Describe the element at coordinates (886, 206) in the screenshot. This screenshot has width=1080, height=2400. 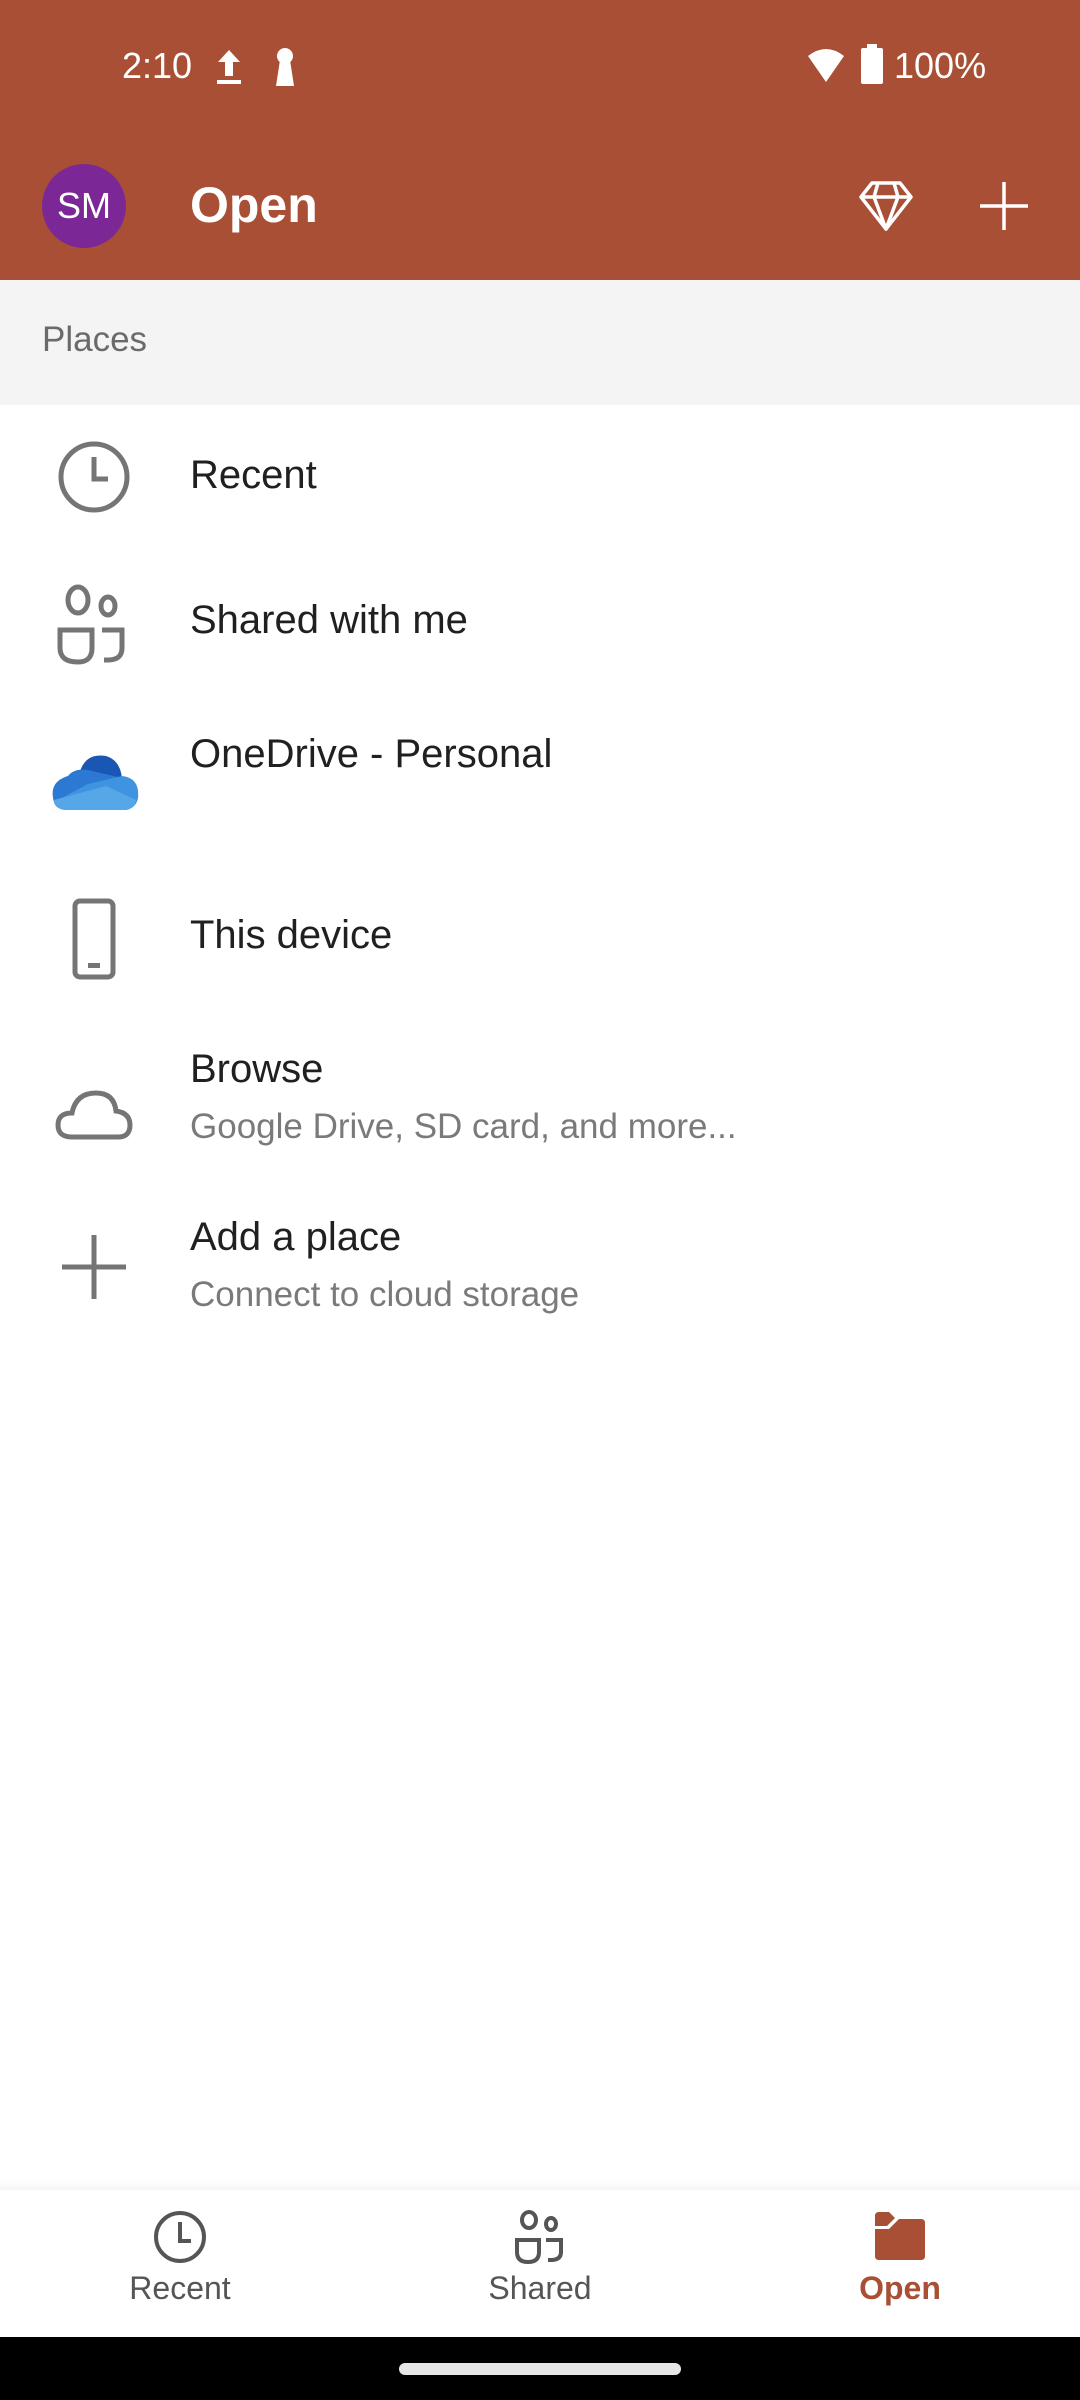
I see `premium-diamond-icon` at that location.